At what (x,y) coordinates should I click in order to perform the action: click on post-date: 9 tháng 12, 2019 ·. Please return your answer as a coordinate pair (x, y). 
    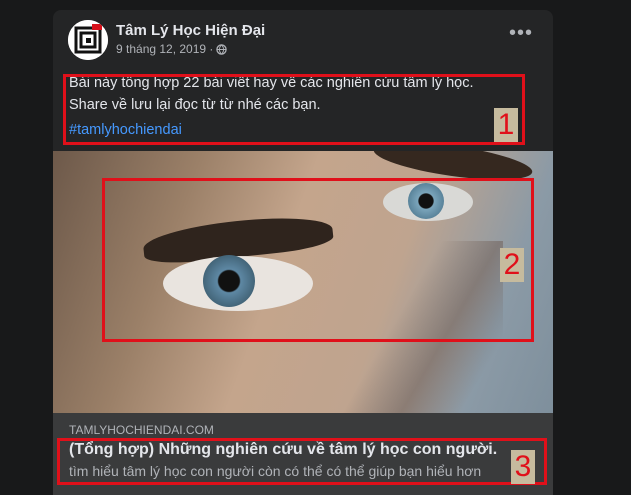
    Looking at the image, I should click on (164, 49).